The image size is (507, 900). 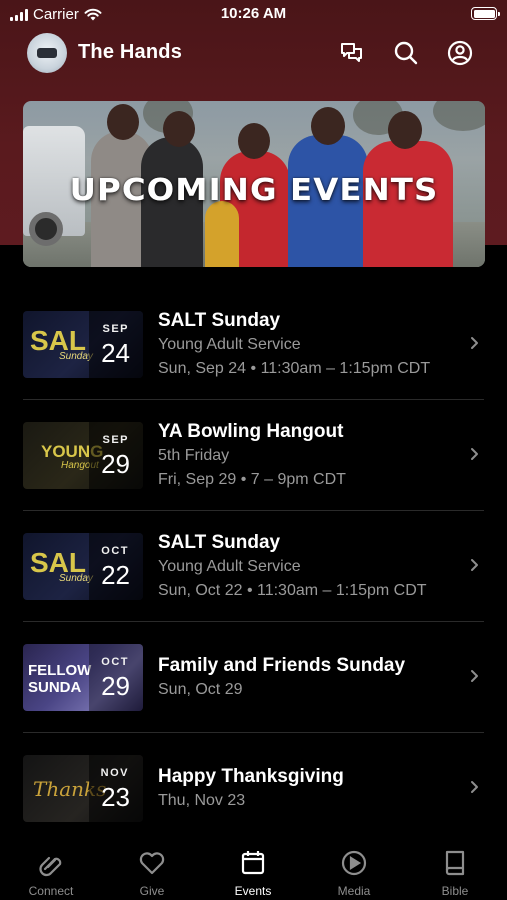 I want to click on tab-connect: Connect, so click(x=51, y=873).